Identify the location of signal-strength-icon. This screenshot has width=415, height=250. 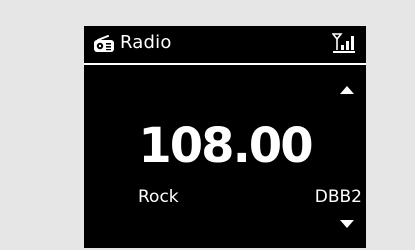
(343, 43).